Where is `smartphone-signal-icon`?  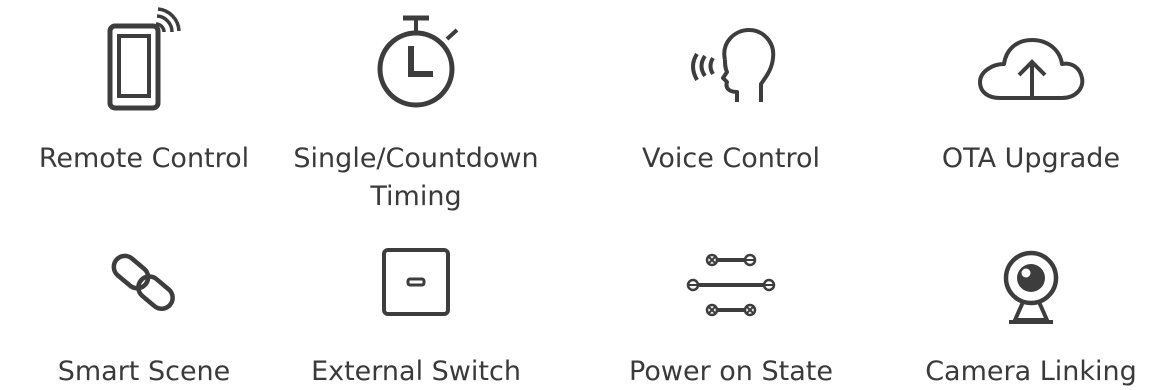 smartphone-signal-icon is located at coordinates (144, 60).